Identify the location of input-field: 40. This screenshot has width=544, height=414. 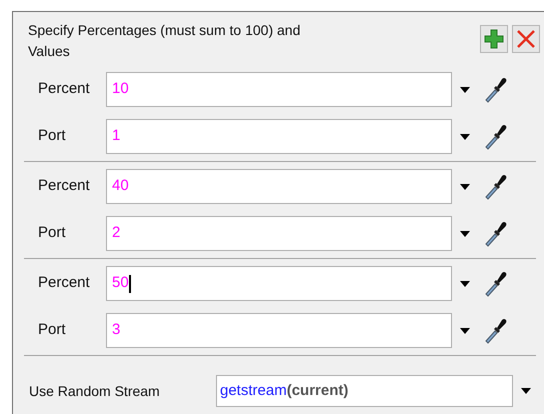
(279, 186).